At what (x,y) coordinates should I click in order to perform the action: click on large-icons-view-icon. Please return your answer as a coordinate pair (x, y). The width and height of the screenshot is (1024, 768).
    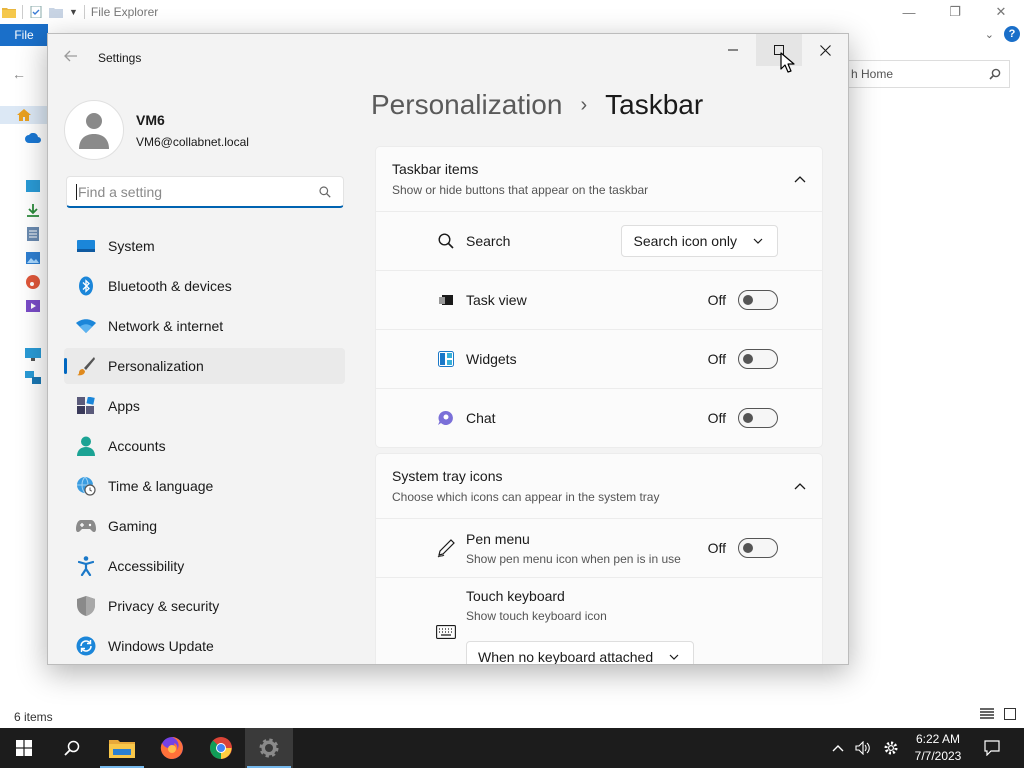
    Looking at the image, I should click on (1010, 714).